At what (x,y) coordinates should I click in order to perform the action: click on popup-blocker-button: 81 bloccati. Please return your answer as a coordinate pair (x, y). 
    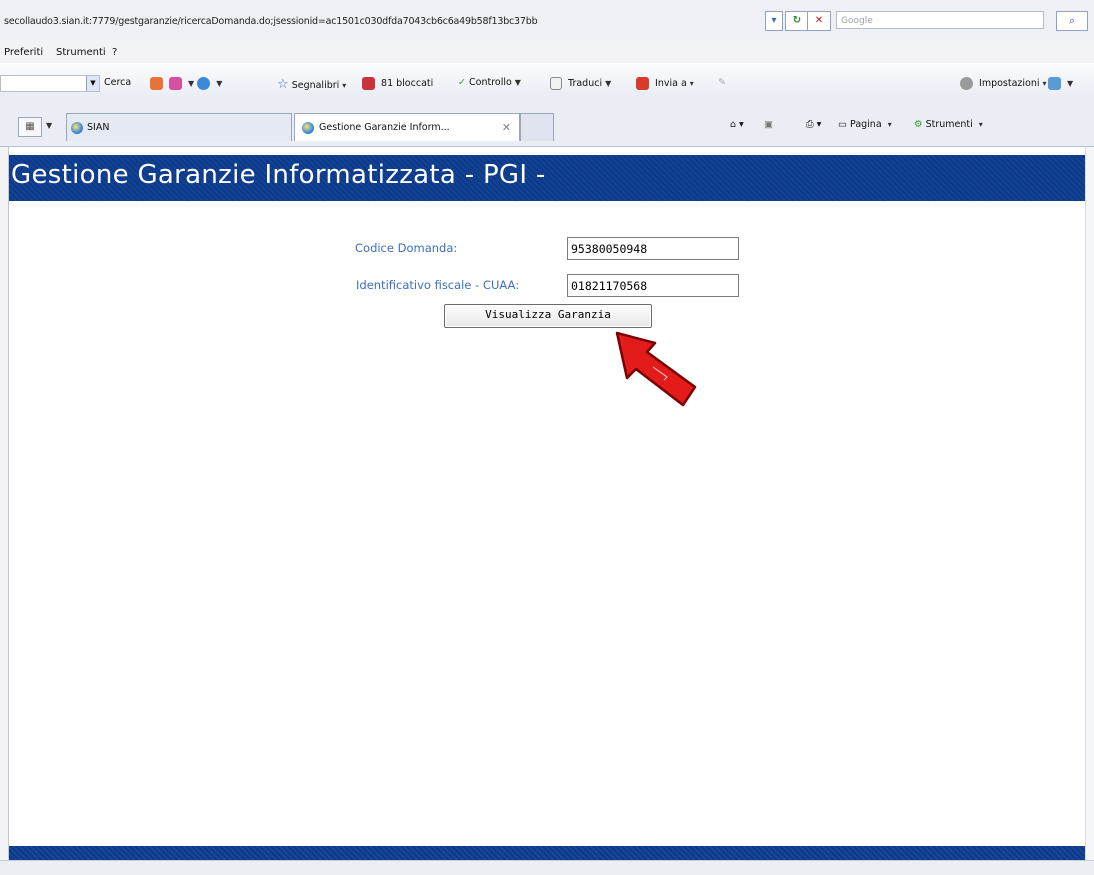
    Looking at the image, I should click on (397, 83).